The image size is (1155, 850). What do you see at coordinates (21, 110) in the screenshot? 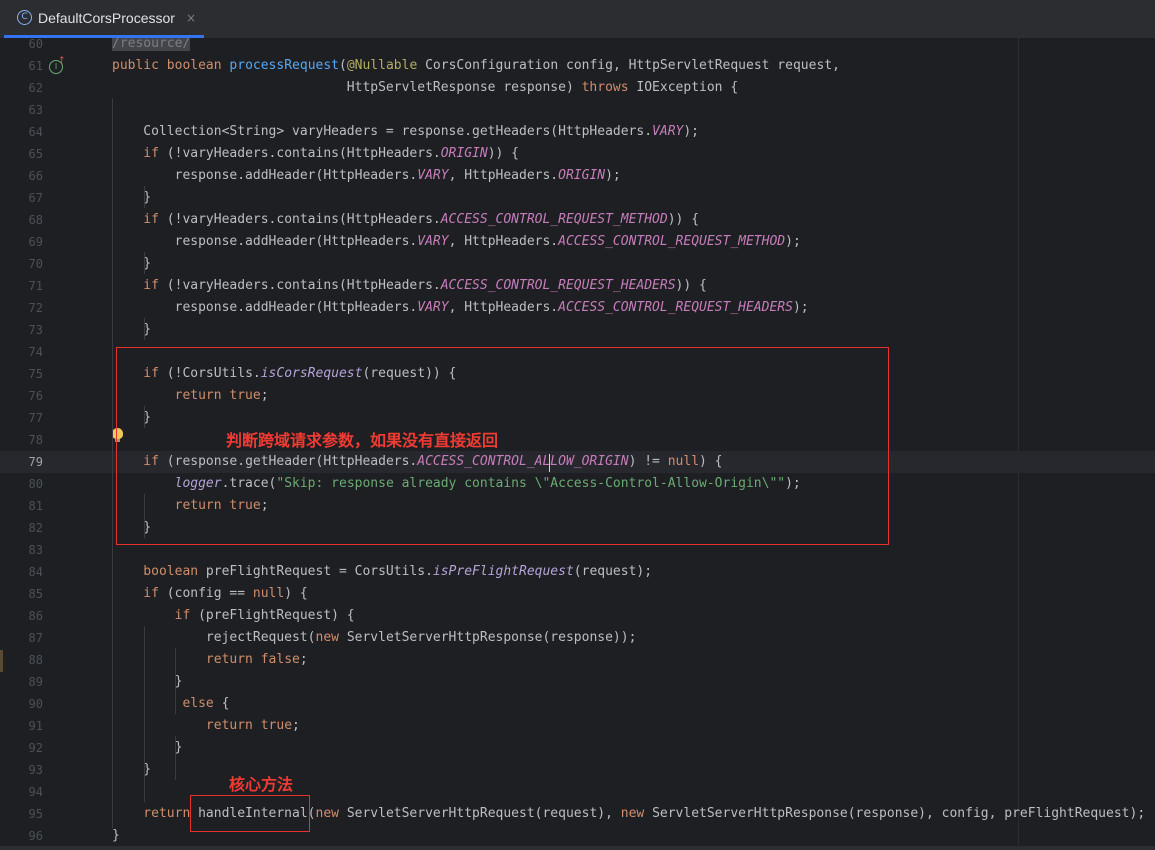
I see `line-number: 63` at bounding box center [21, 110].